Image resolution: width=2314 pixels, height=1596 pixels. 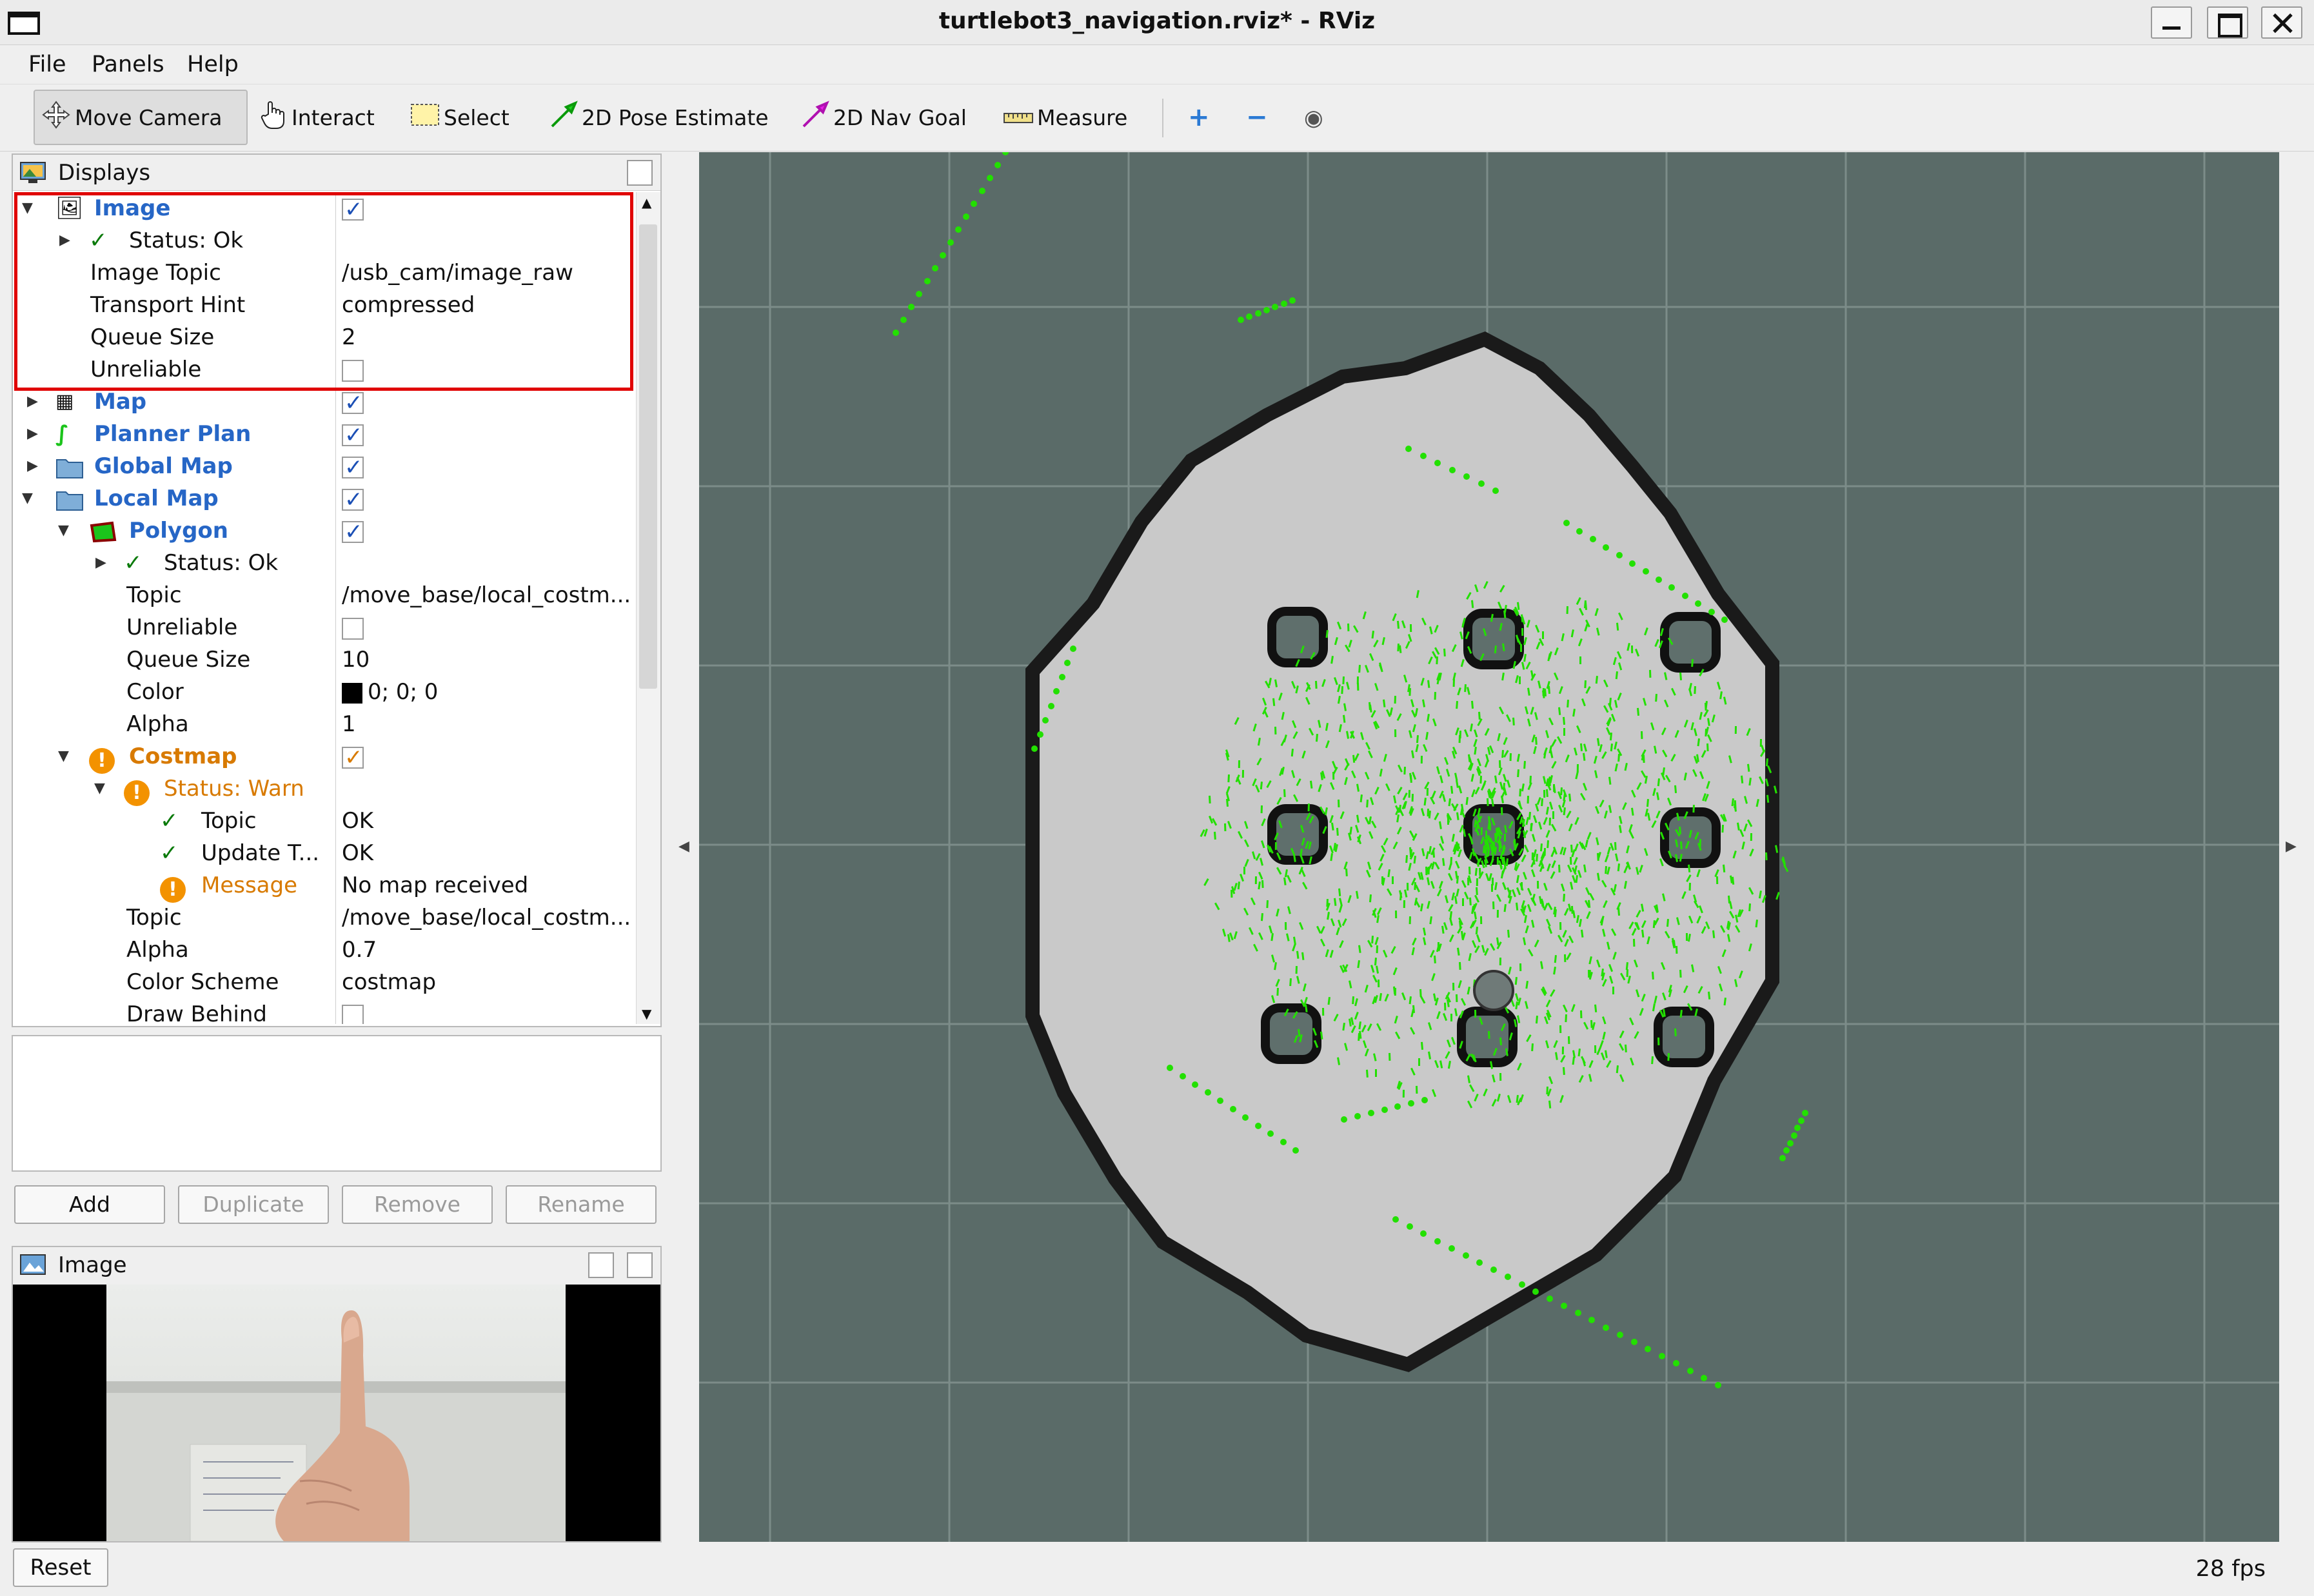 I want to click on tree-row-image-topic: Image Topic /usb_cam/image_raw, so click(x=324, y=273).